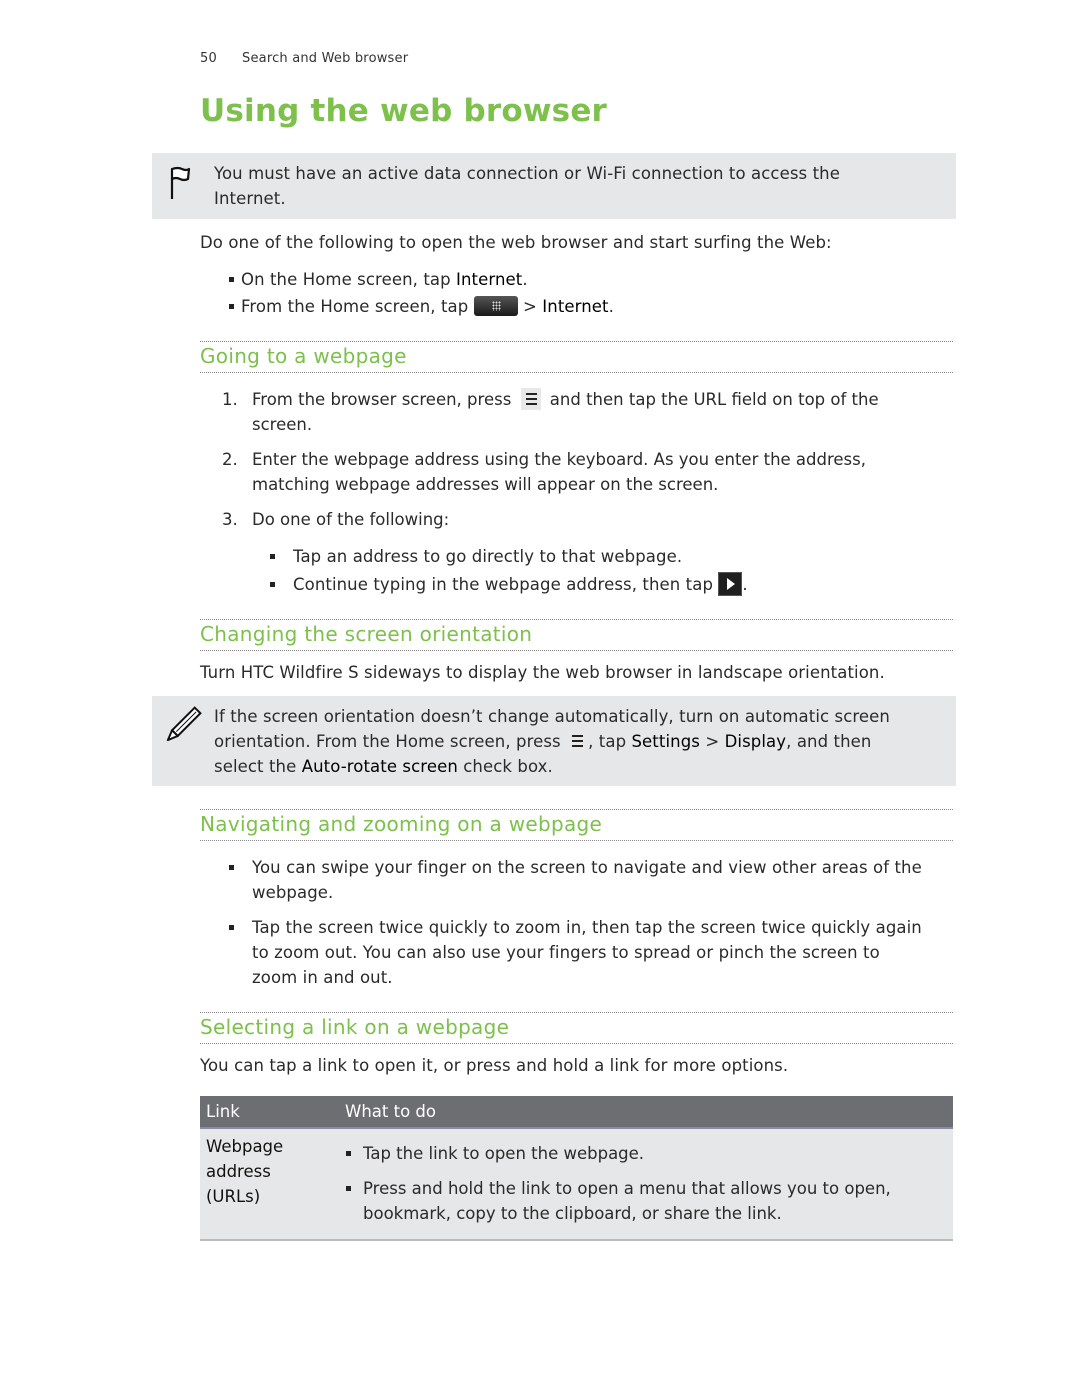 This screenshot has height=1397, width=1080. What do you see at coordinates (182, 728) in the screenshot?
I see `pencil-icon` at bounding box center [182, 728].